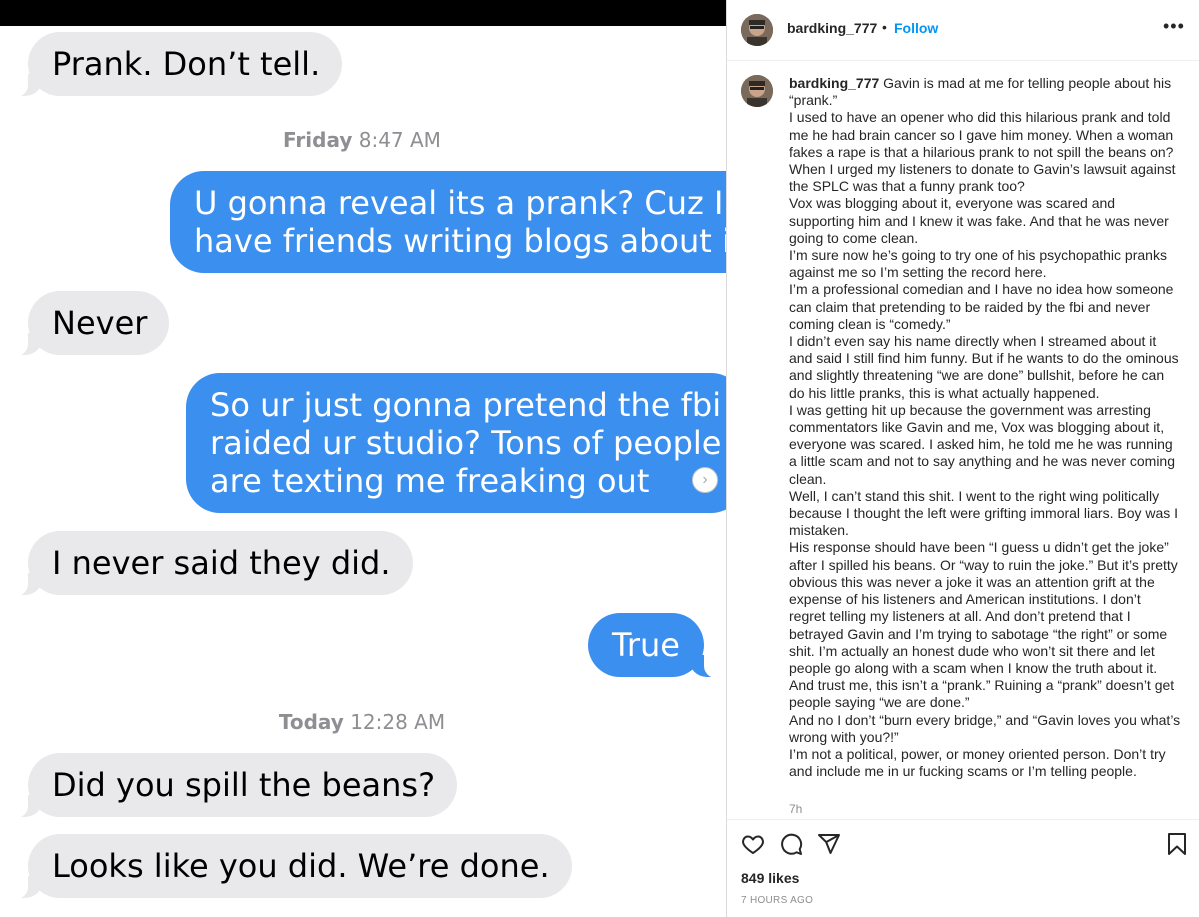 The image size is (1199, 917). What do you see at coordinates (791, 844) in the screenshot?
I see `comment-icon` at bounding box center [791, 844].